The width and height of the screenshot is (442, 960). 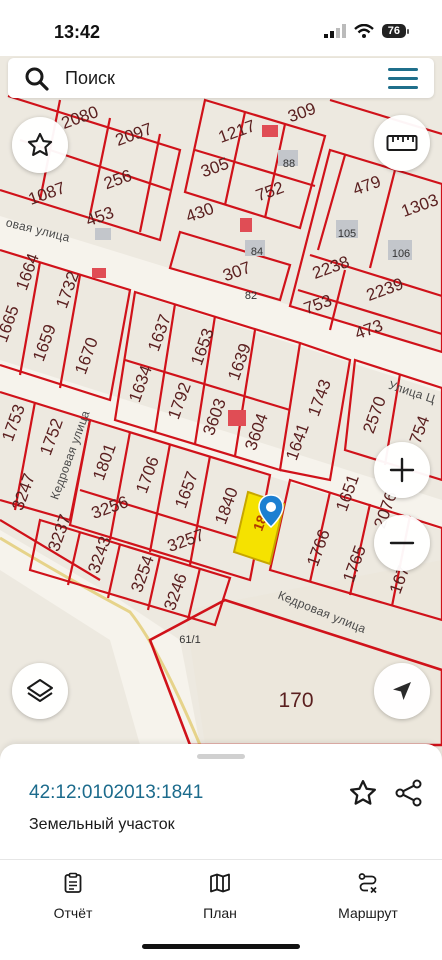 What do you see at coordinates (77, 32) in the screenshot?
I see `status-time: 13:42` at bounding box center [77, 32].